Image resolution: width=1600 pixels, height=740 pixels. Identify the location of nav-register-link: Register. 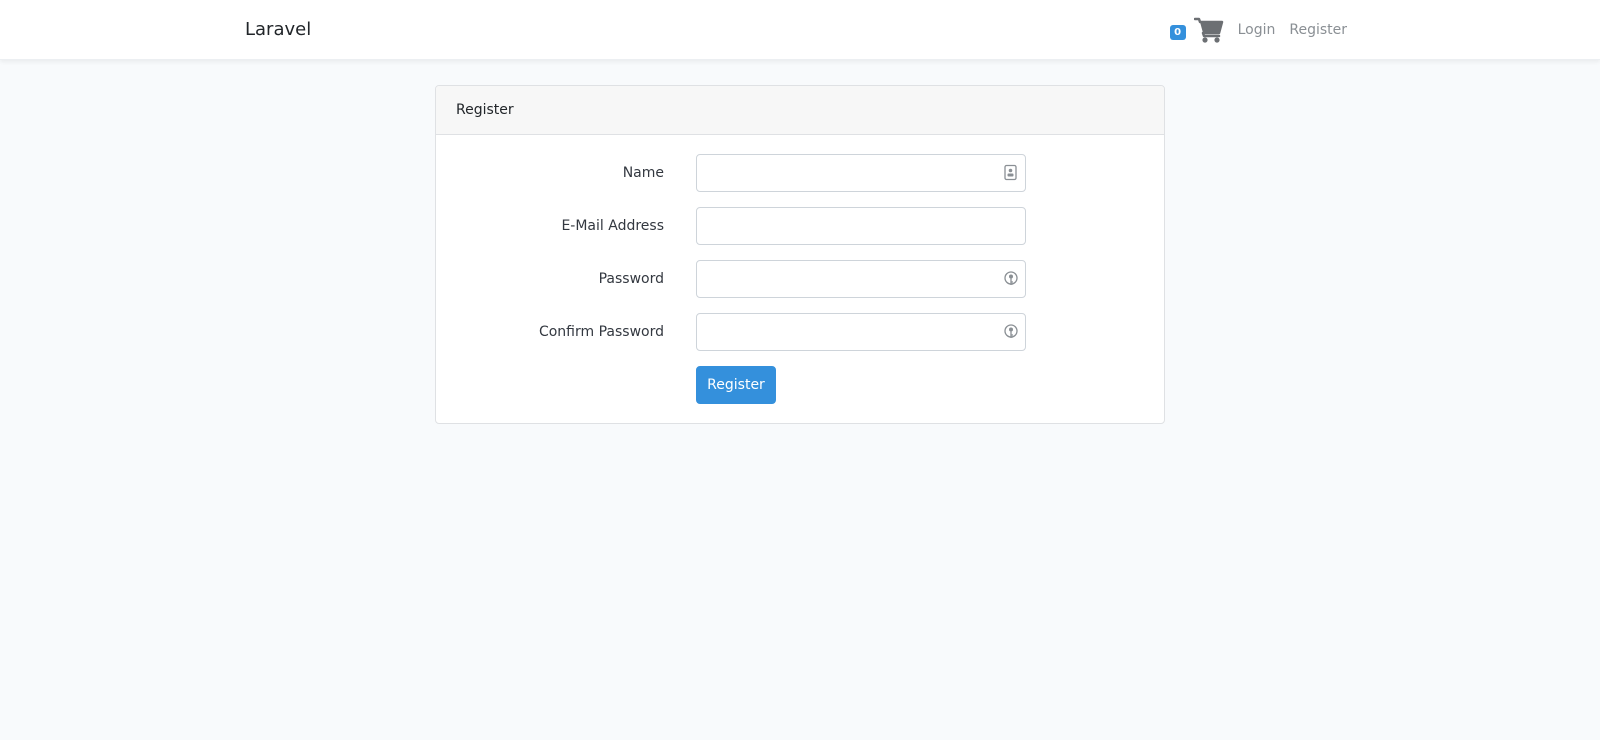
(1318, 30).